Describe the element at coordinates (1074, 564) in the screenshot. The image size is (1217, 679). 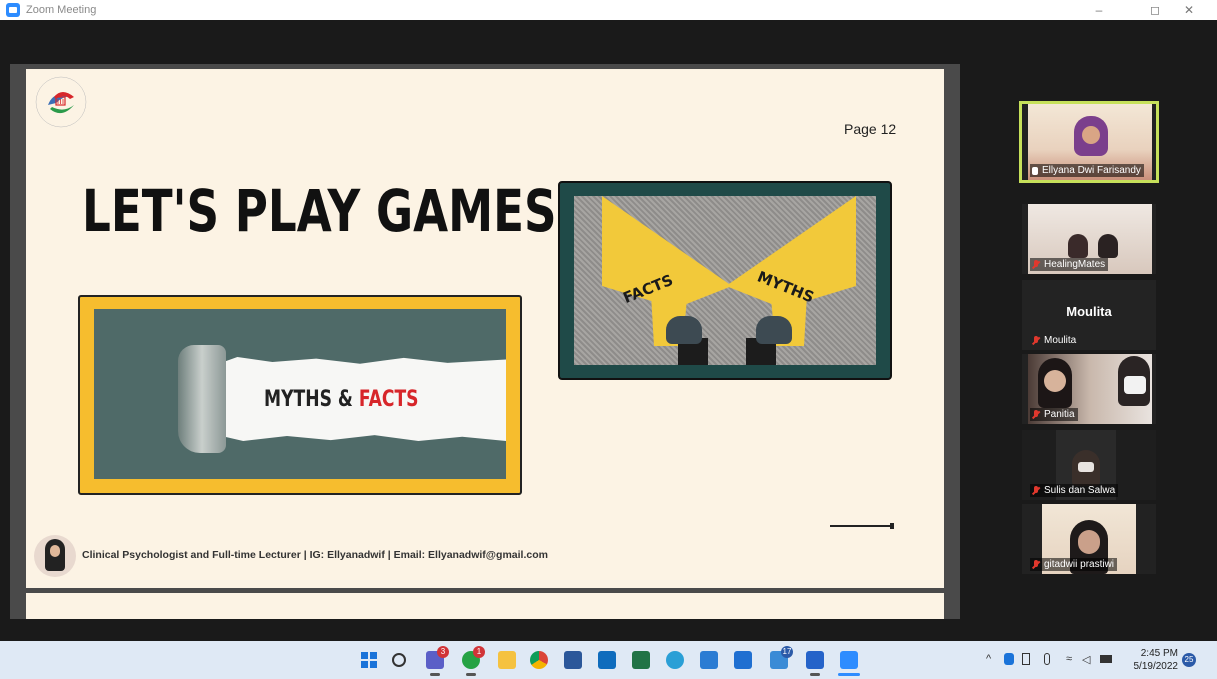
I see `participant-name: gitadwii prastiwi` at that location.